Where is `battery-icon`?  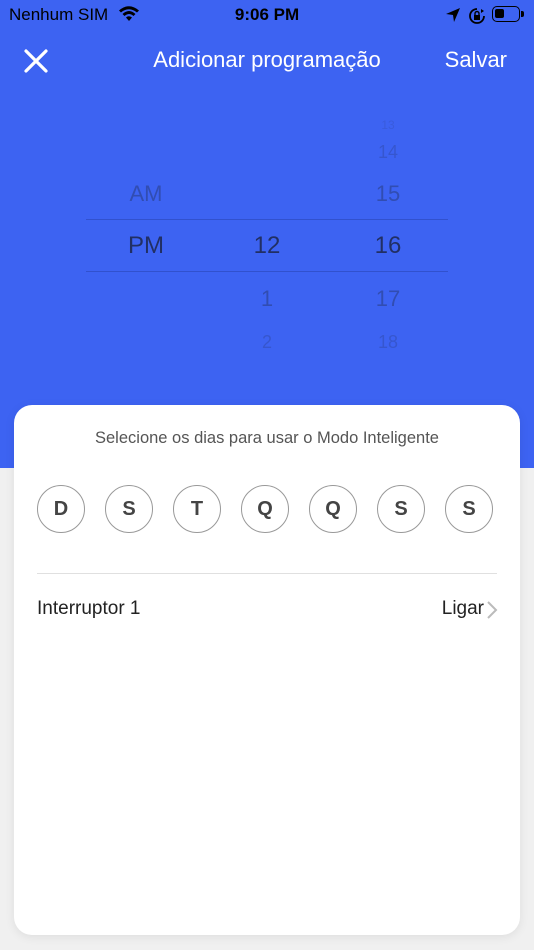 battery-icon is located at coordinates (506, 14).